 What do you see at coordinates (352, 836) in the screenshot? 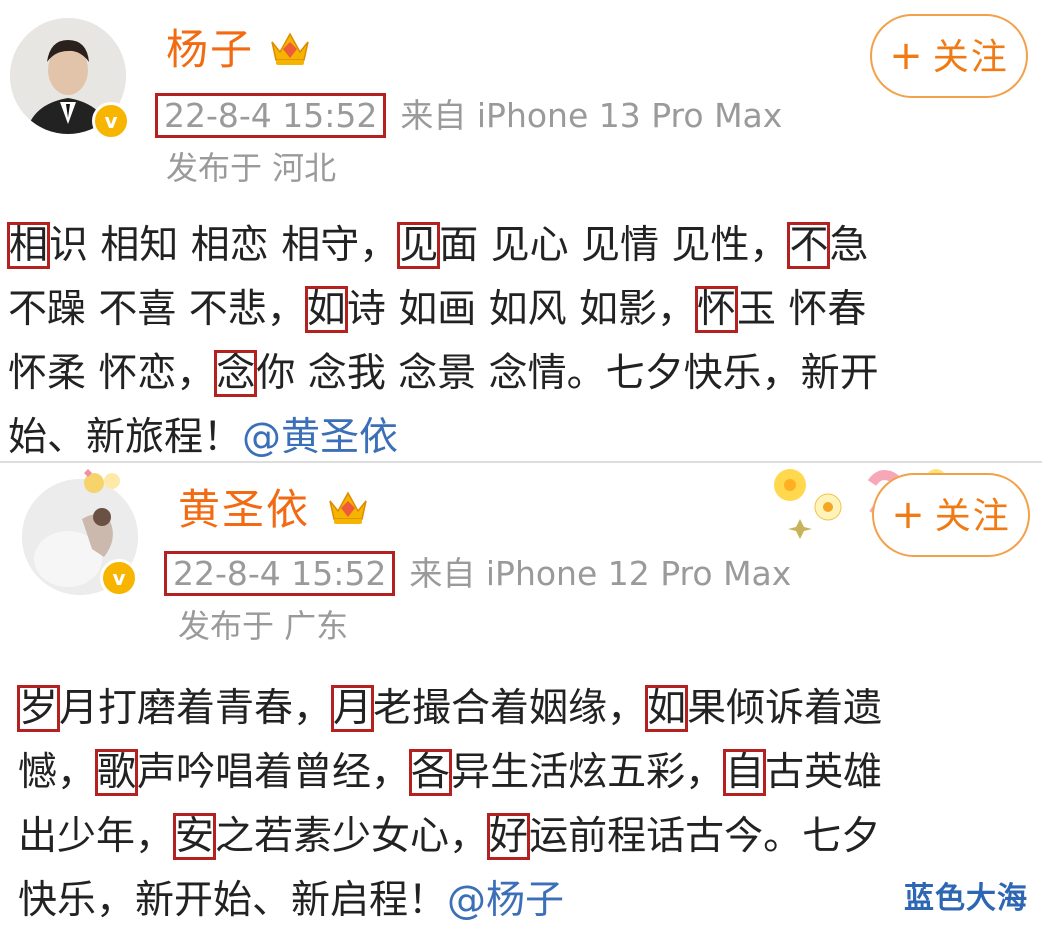
I see `content-text: 之若素少女心，` at bounding box center [352, 836].